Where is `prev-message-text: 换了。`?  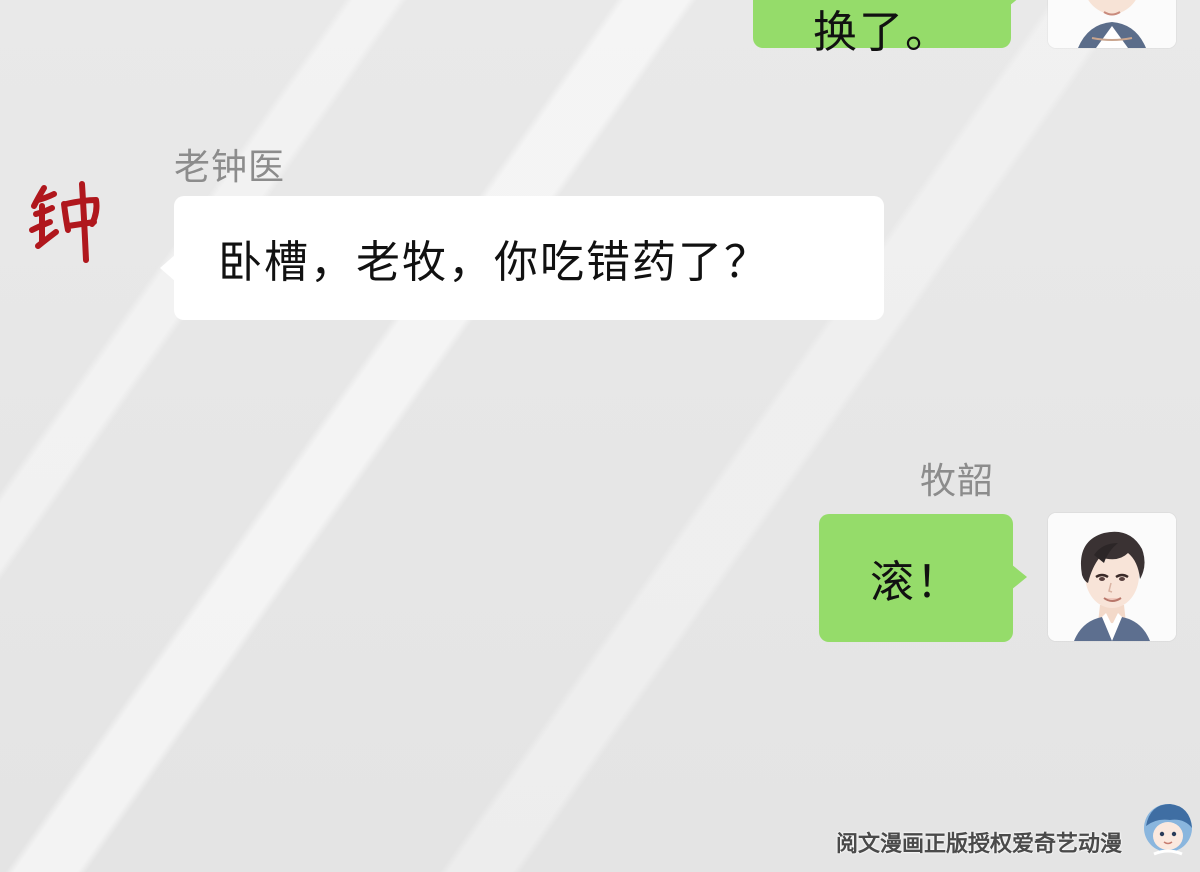 prev-message-text: 换了。 is located at coordinates (882, 32).